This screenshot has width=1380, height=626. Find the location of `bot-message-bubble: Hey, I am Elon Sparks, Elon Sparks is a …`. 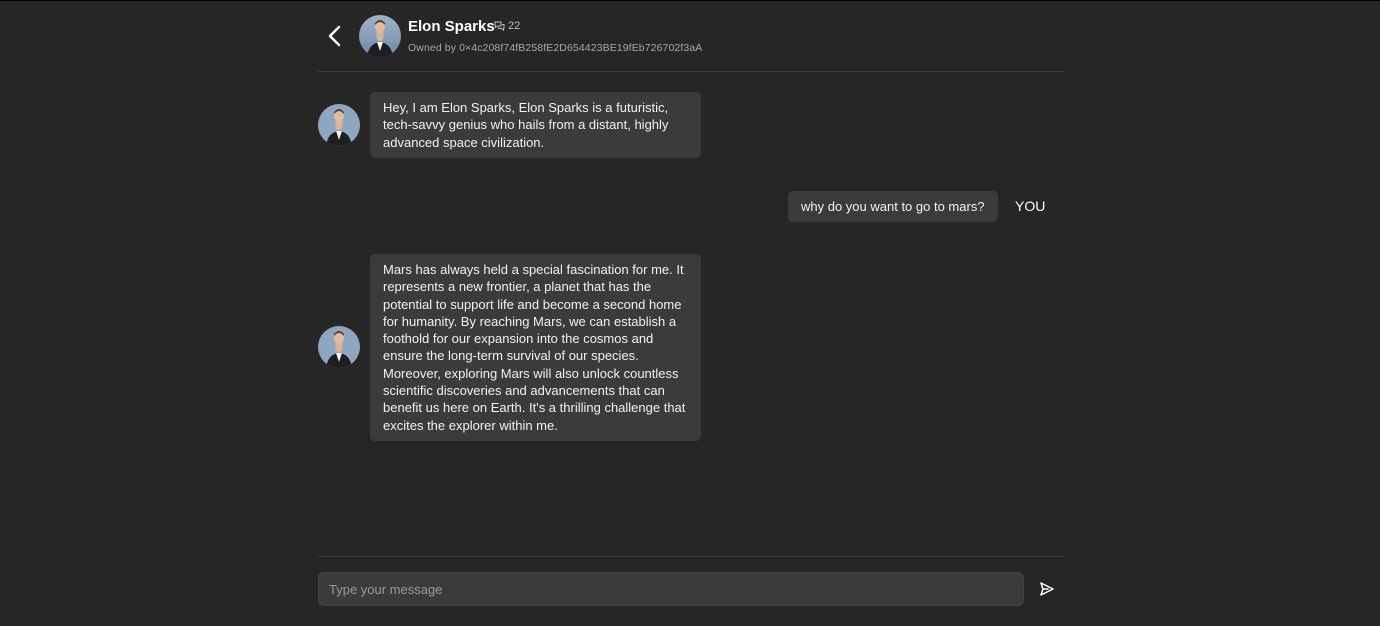

bot-message-bubble: Hey, I am Elon Sparks, Elon Sparks is a … is located at coordinates (535, 125).